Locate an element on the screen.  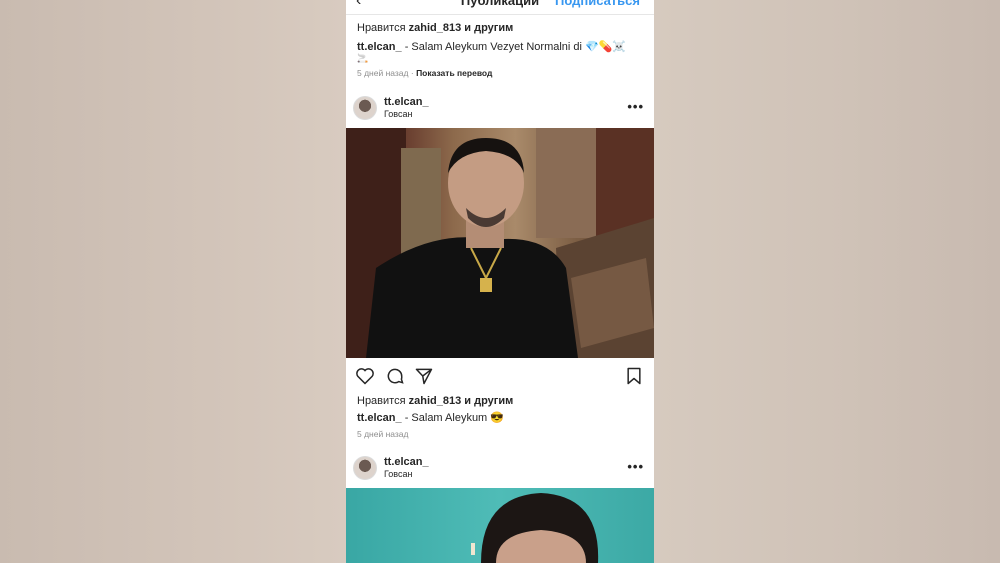
share-icon is located at coordinates (424, 376).